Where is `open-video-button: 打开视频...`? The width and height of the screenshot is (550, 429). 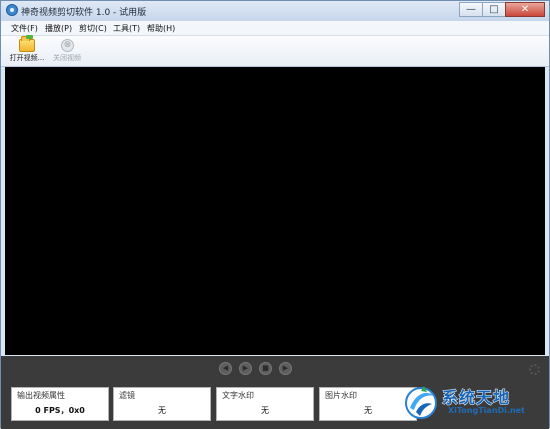 open-video-button: 打开视频... is located at coordinates (27, 50).